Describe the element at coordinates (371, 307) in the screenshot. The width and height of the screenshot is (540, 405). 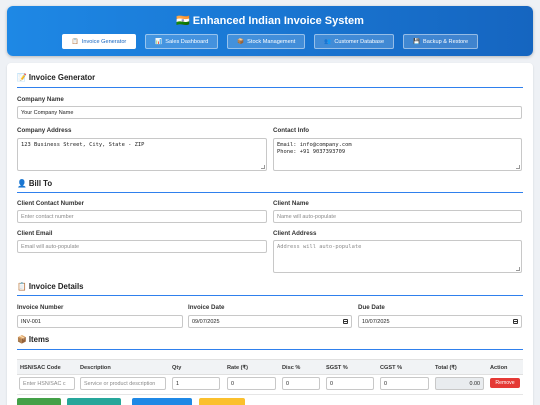
I see `due-date-label: Due Date` at that location.